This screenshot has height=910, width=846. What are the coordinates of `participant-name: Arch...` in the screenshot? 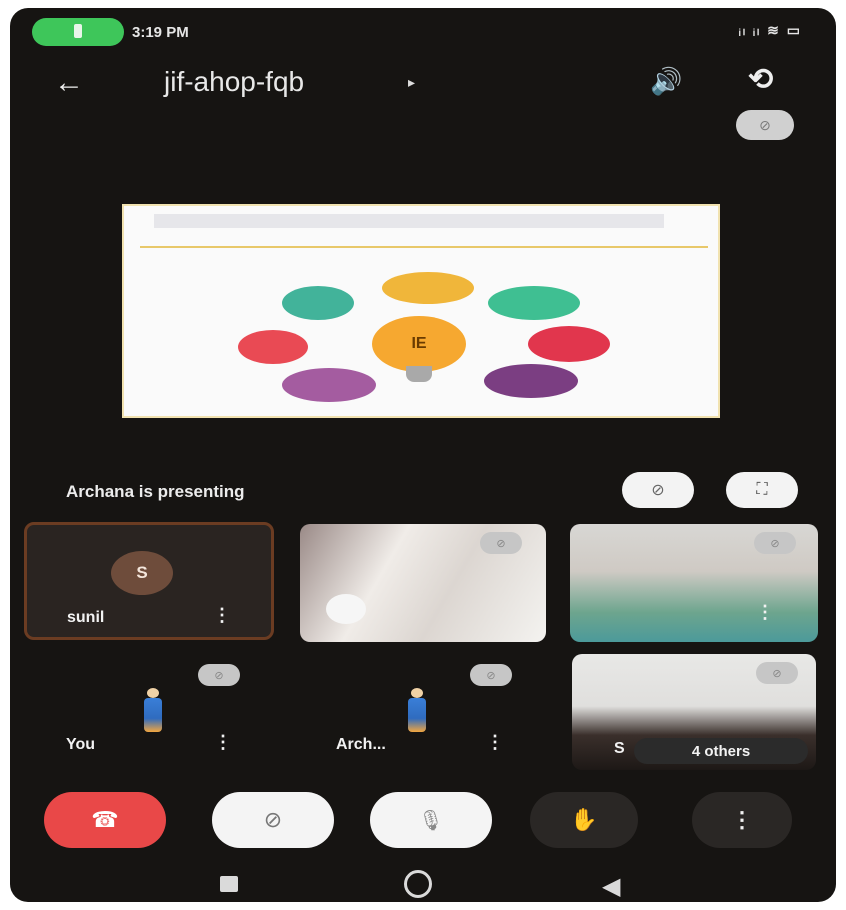 It's located at (361, 744).